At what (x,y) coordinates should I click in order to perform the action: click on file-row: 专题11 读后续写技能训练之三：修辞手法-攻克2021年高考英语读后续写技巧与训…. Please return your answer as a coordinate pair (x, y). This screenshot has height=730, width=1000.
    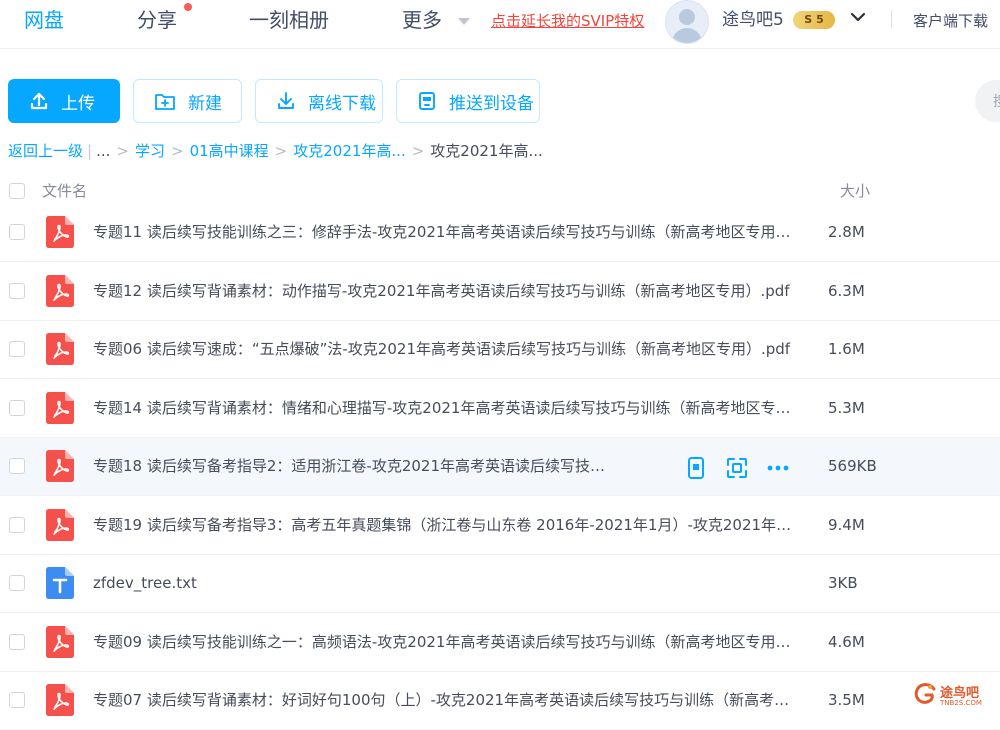
    Looking at the image, I should click on (500, 233).